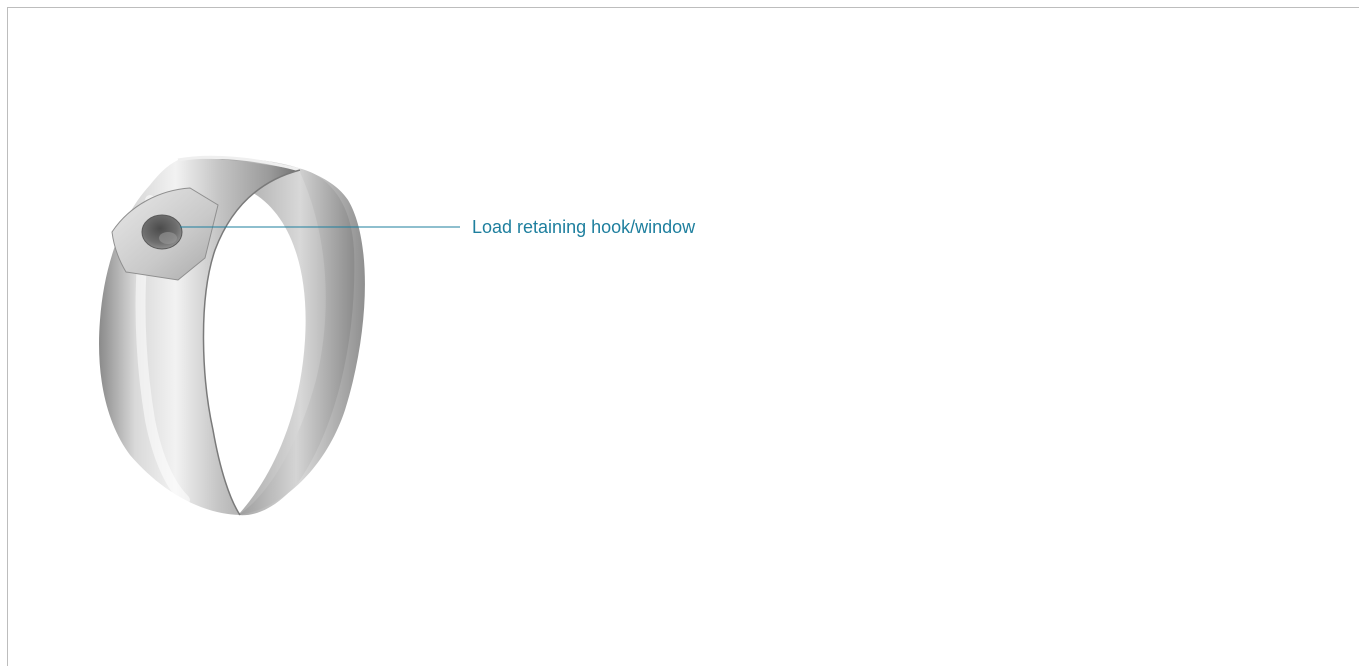 Image resolution: width=1359 pixels, height=666 pixels. What do you see at coordinates (584, 227) in the screenshot?
I see `callout-label: Load retaining hook/window` at bounding box center [584, 227].